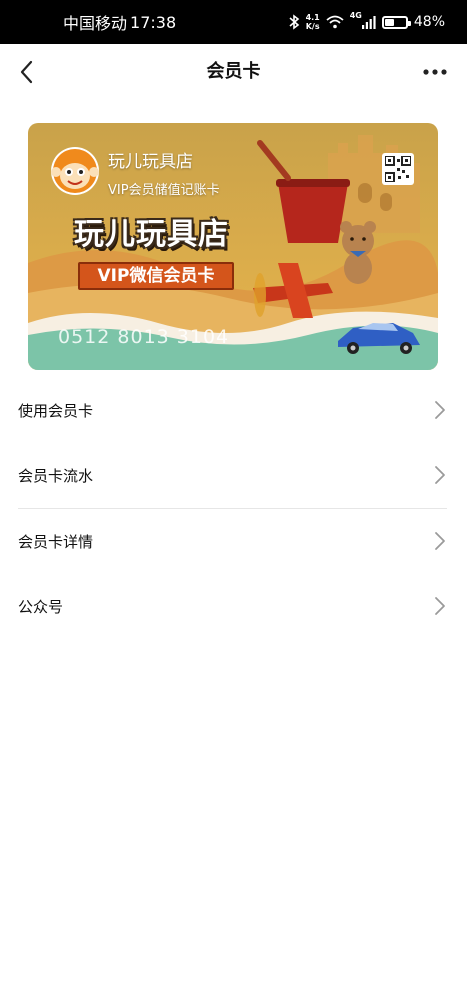  Describe the element at coordinates (95, 23) in the screenshot. I see `carrier-label: 中国移动` at that location.